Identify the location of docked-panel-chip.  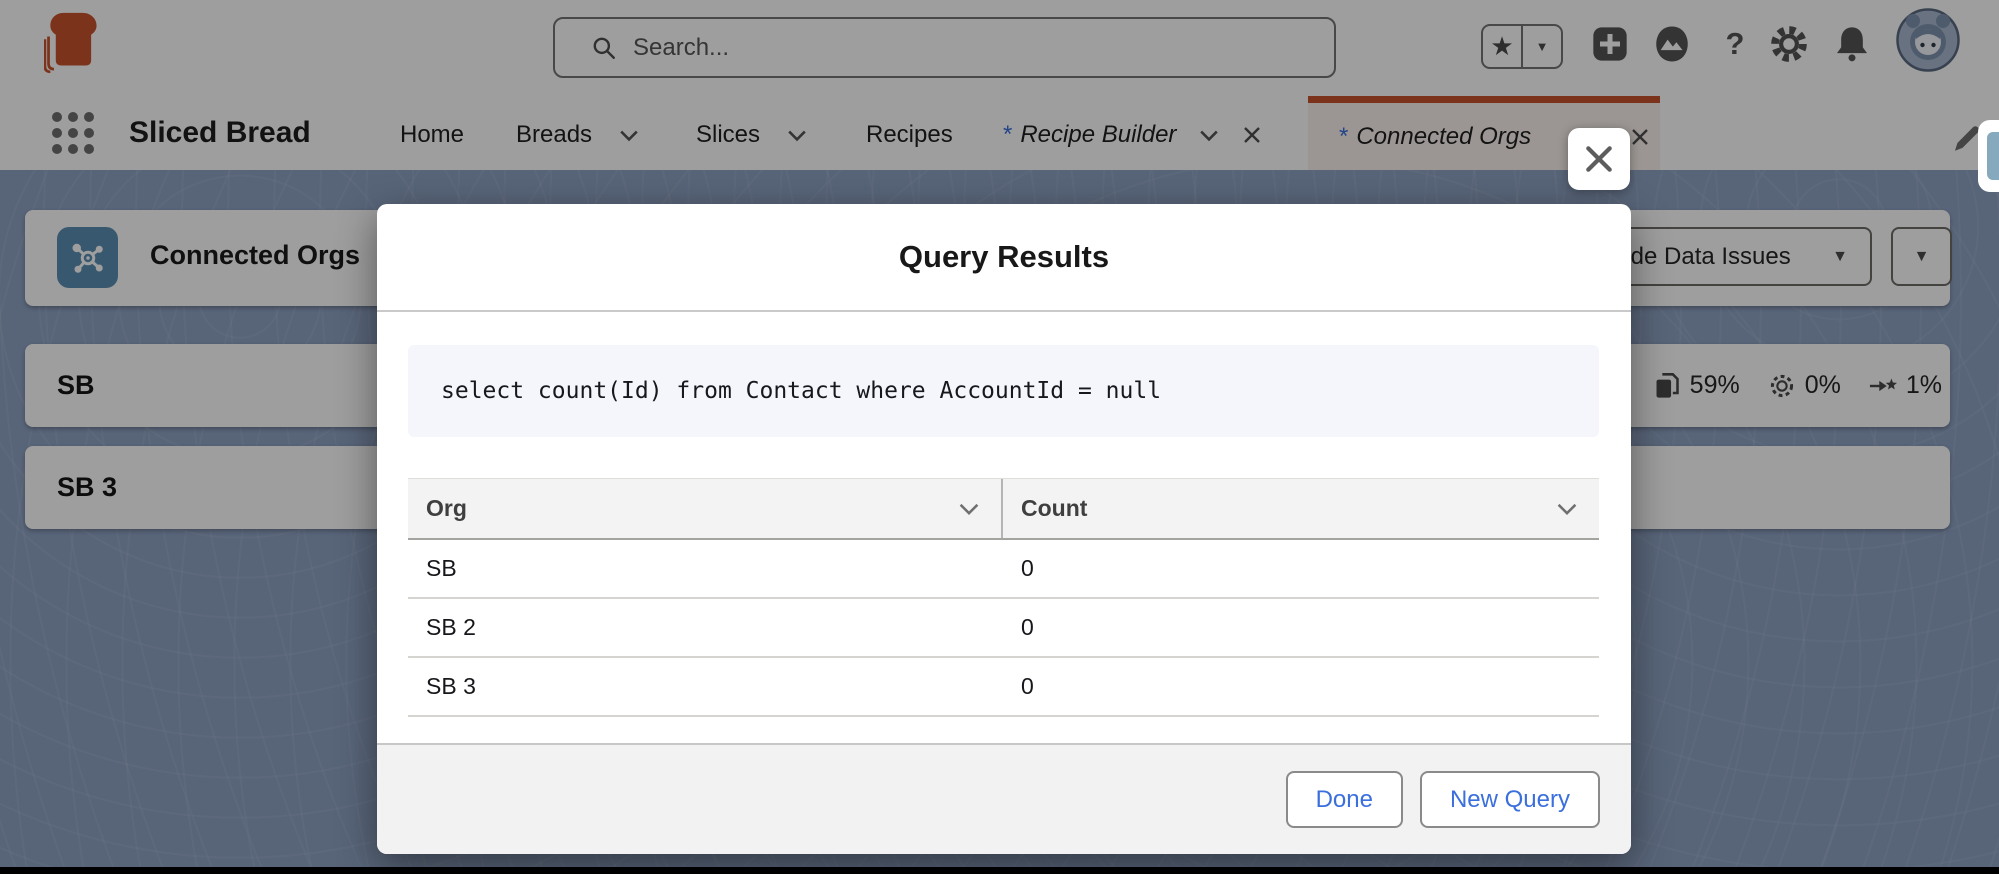
(1993, 156).